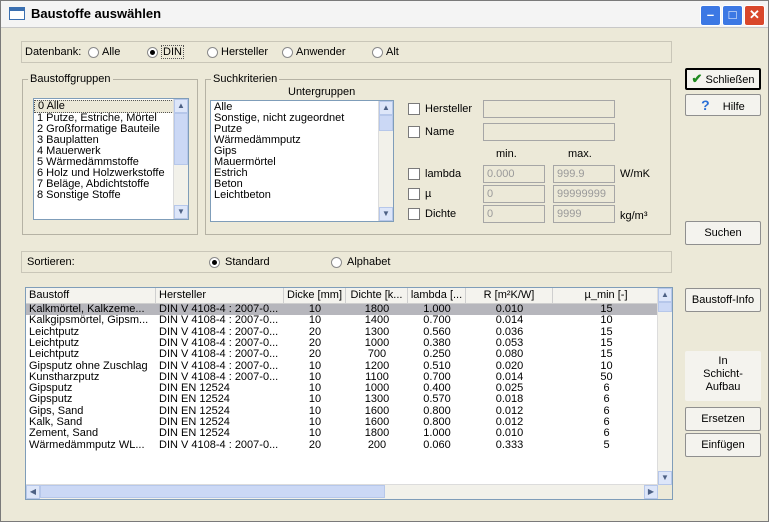 The height and width of the screenshot is (522, 769). I want to click on subgroups-scrollbar: ▲ ▼, so click(385, 161).